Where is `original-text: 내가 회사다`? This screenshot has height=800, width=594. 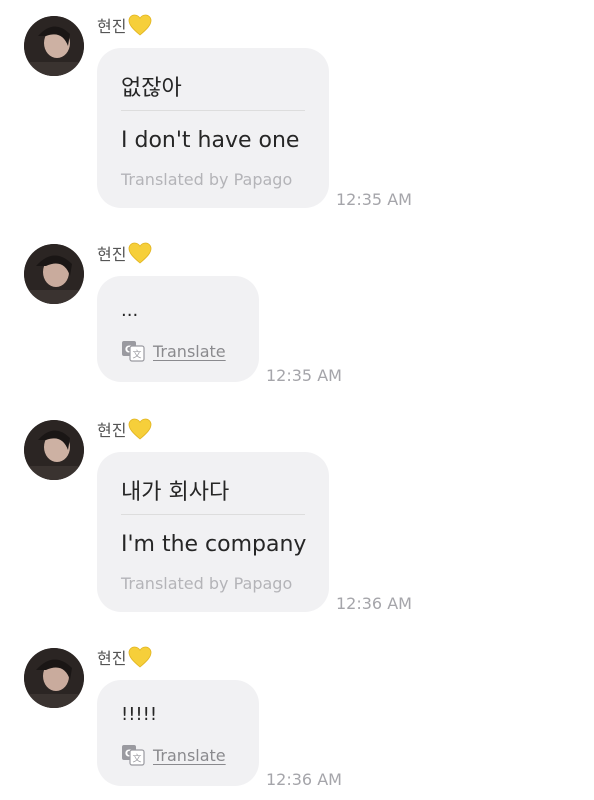
original-text: 내가 회사다 is located at coordinates (175, 492).